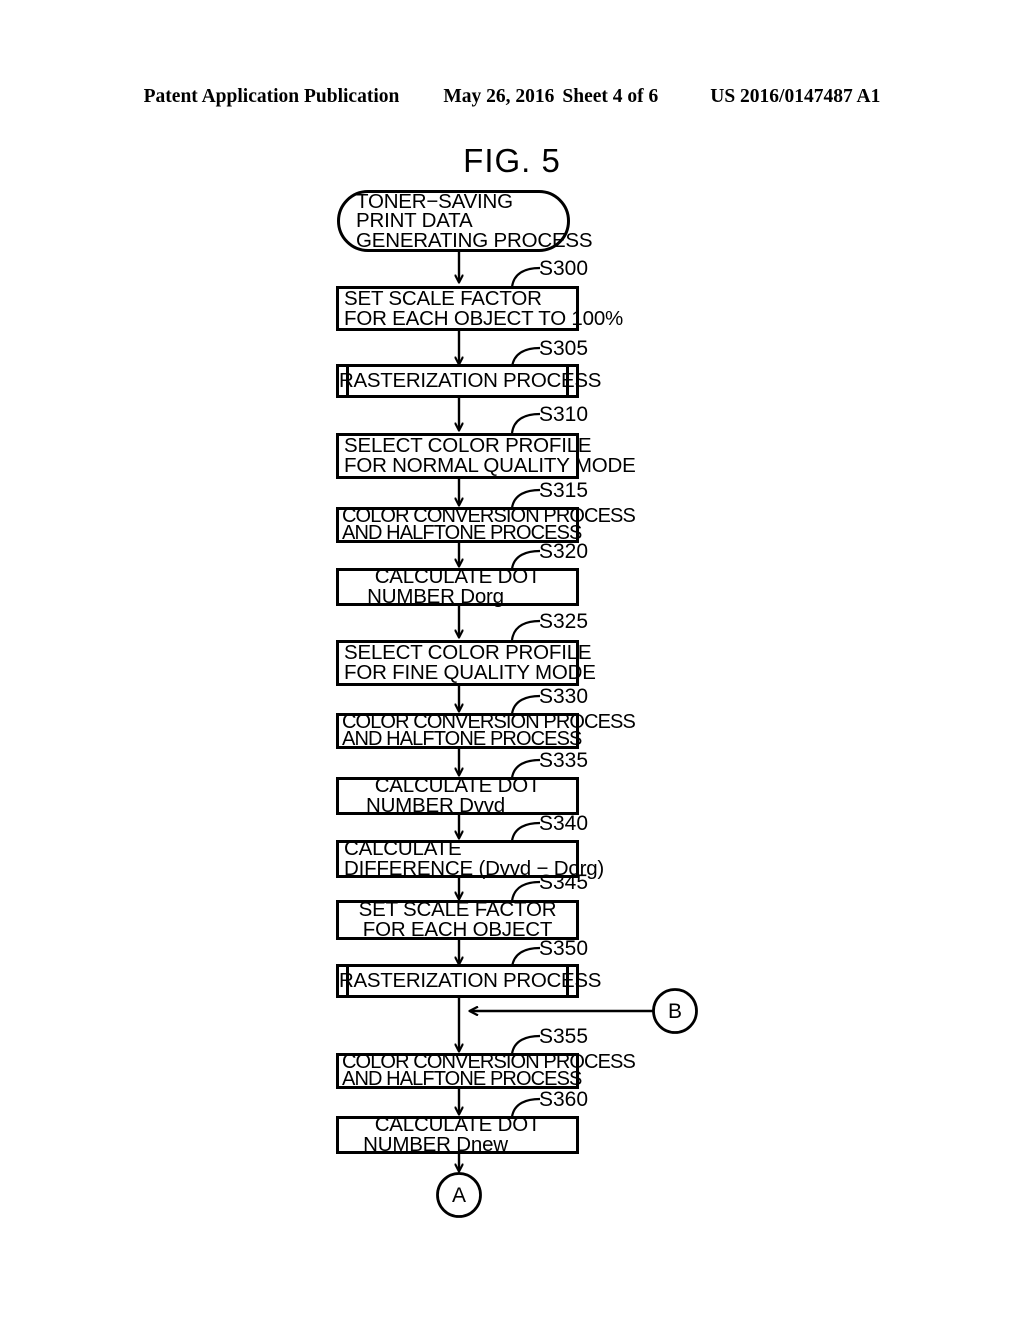 This screenshot has width=1024, height=1320. Describe the element at coordinates (470, 672) in the screenshot. I see `flow-step-s325-line-2: FOR FINE QUALITY MODE` at that location.